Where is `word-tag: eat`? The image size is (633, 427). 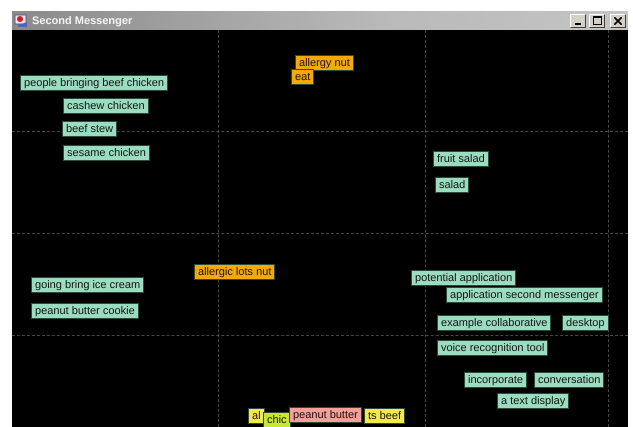
word-tag: eat is located at coordinates (302, 77).